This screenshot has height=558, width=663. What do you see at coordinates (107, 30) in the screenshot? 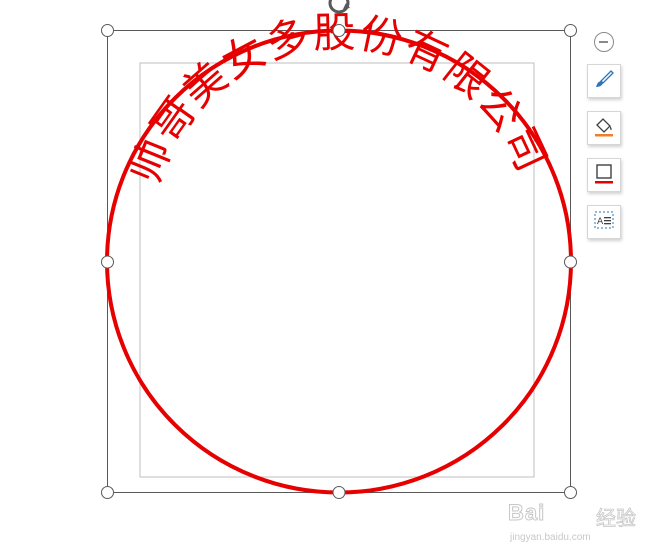
I see `resize-handle-top-left` at bounding box center [107, 30].